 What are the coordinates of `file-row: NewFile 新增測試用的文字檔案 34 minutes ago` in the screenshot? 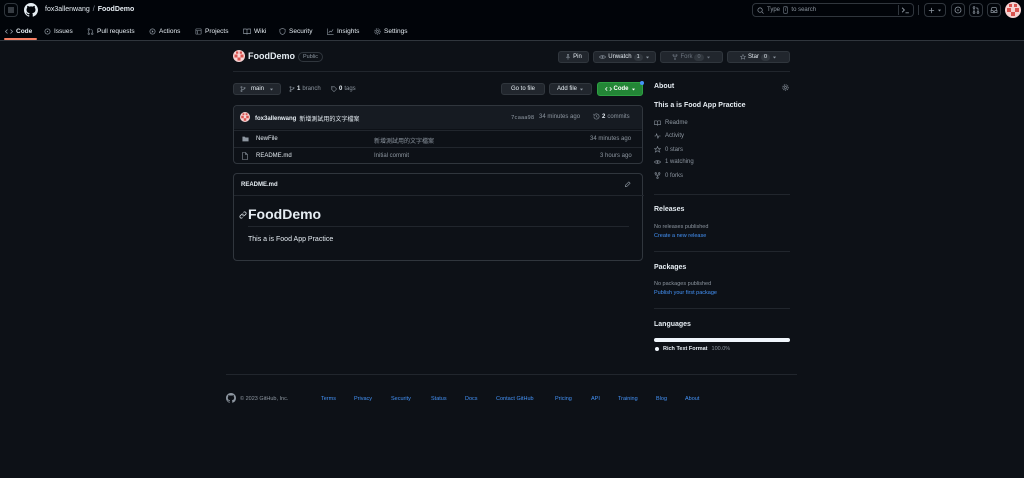 It's located at (438, 138).